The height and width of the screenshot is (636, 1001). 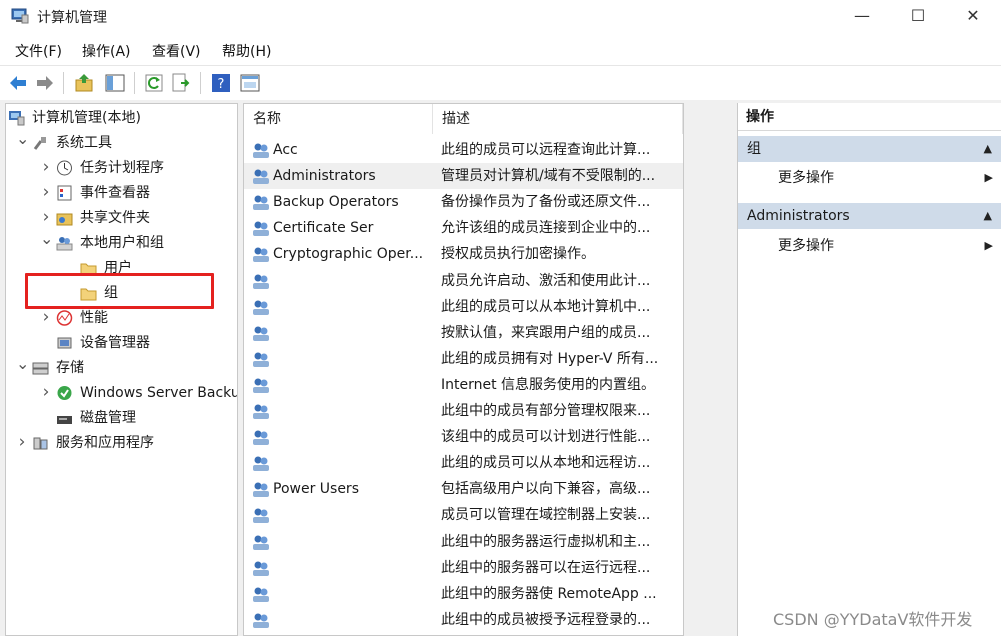 I want to click on tree-item-label: 计算机管理(本地), so click(x=86, y=118).